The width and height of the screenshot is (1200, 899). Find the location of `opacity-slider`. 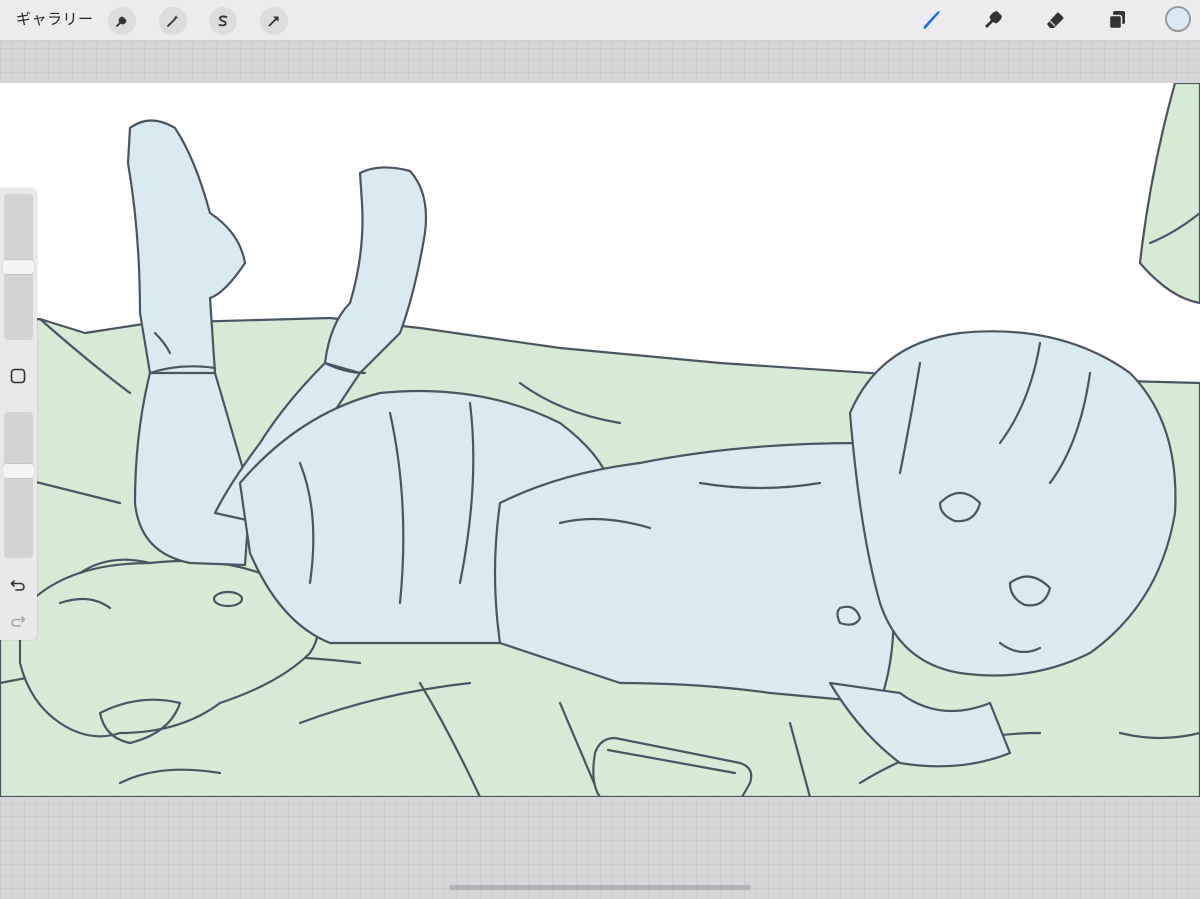

opacity-slider is located at coordinates (18, 485).